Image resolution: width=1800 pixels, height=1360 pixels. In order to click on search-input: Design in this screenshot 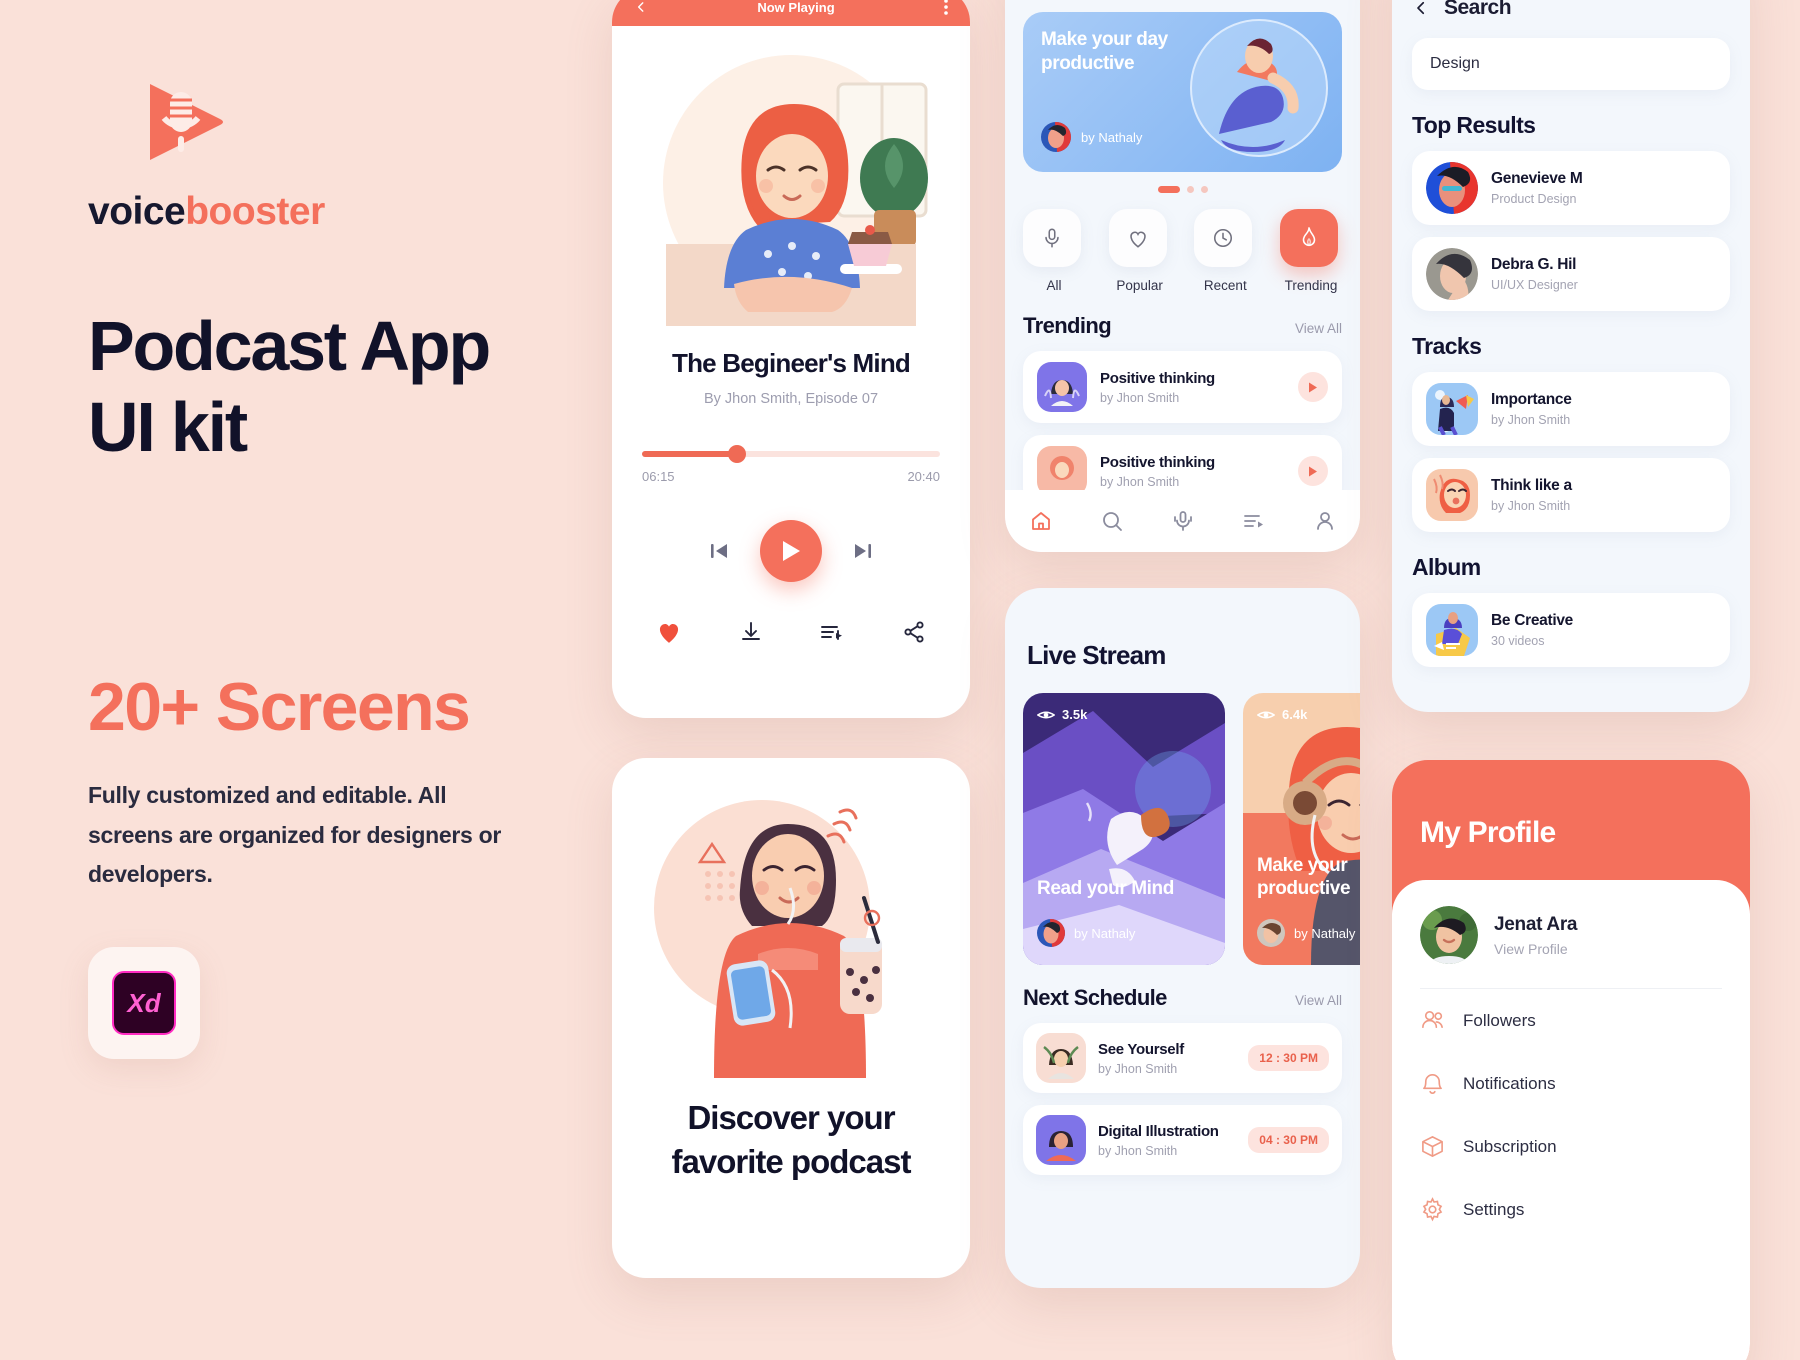, I will do `click(1571, 64)`.